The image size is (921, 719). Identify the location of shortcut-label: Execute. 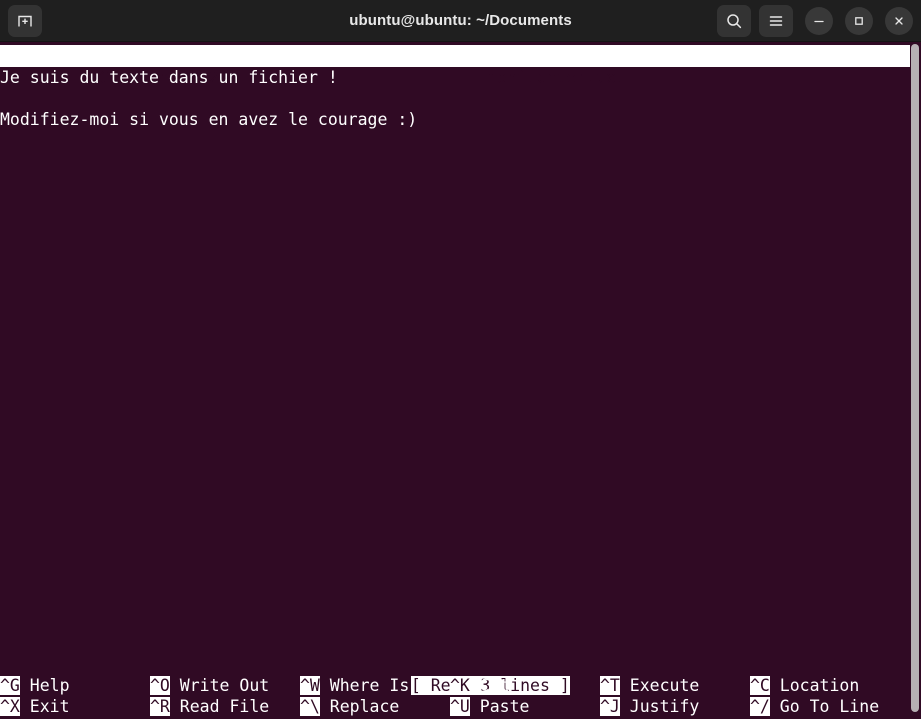
(659, 685).